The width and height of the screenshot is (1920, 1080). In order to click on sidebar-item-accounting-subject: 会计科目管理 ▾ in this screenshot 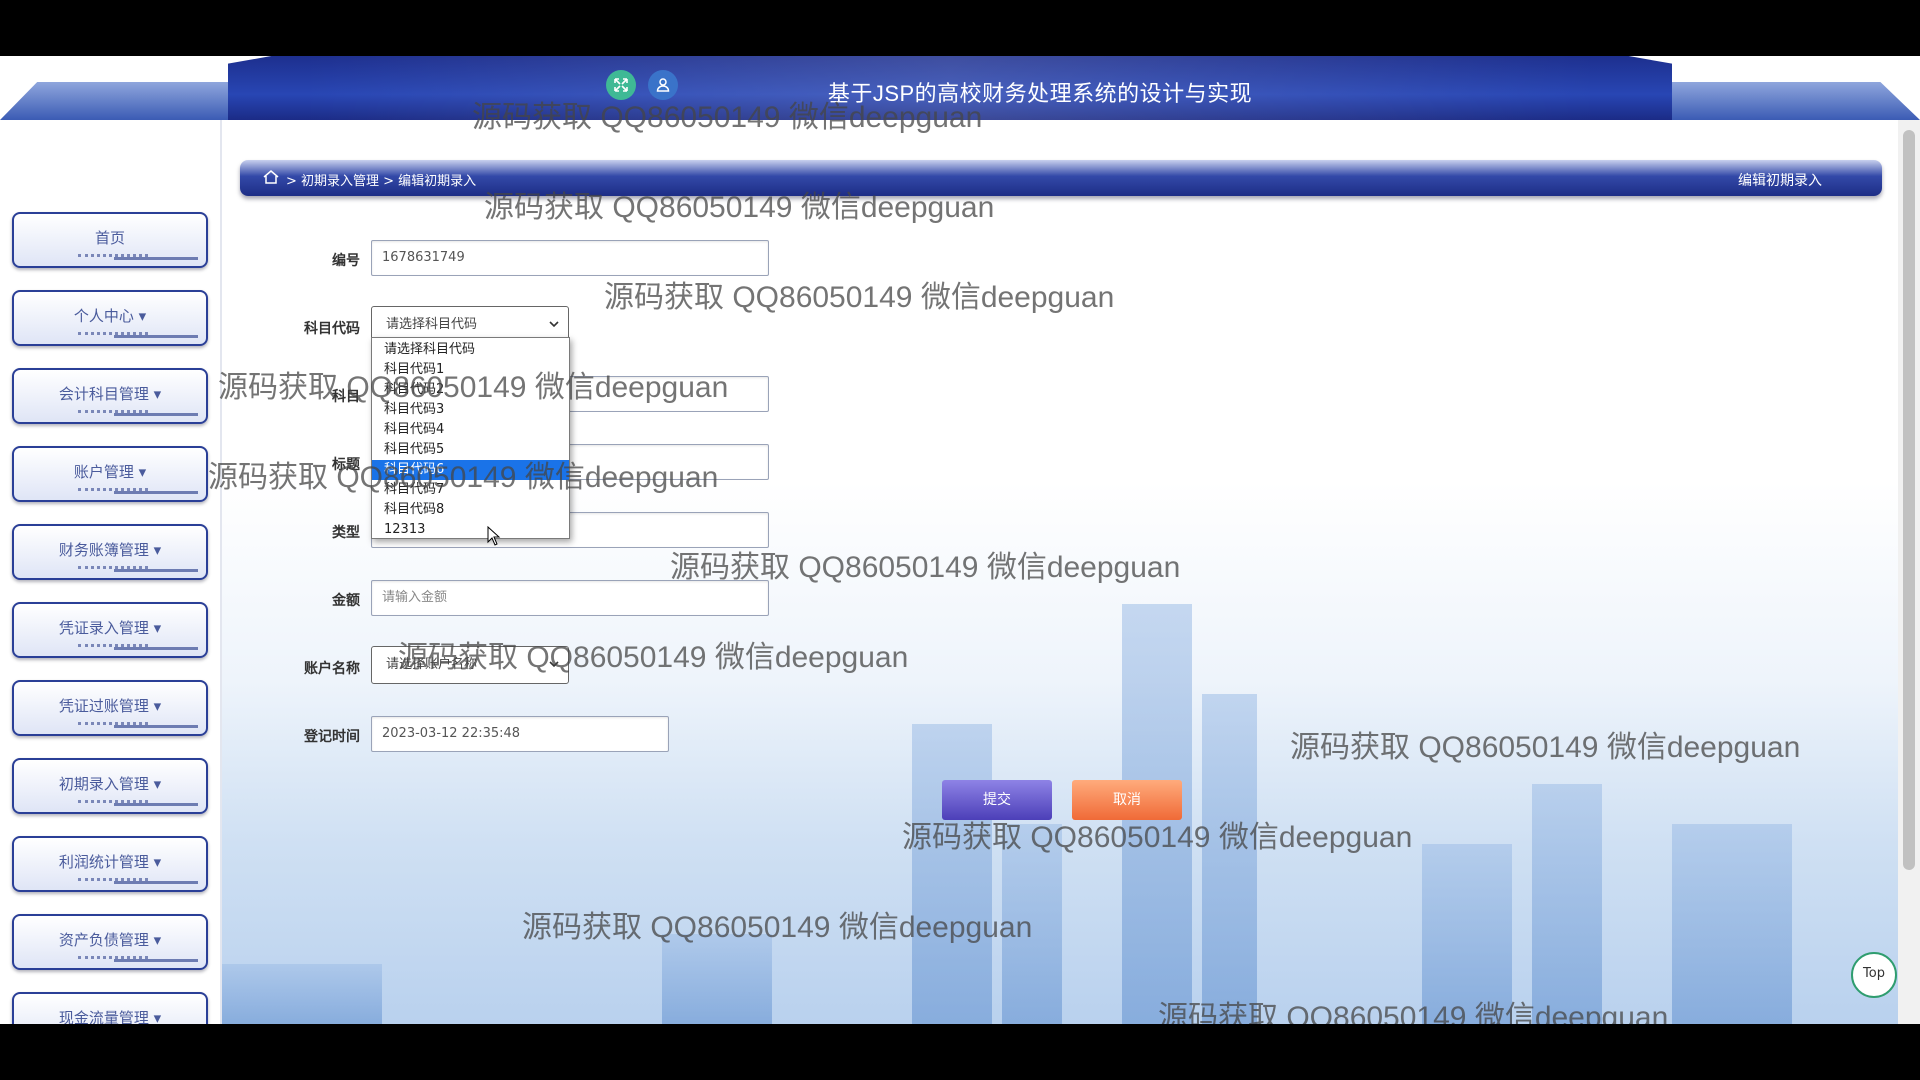, I will do `click(110, 396)`.